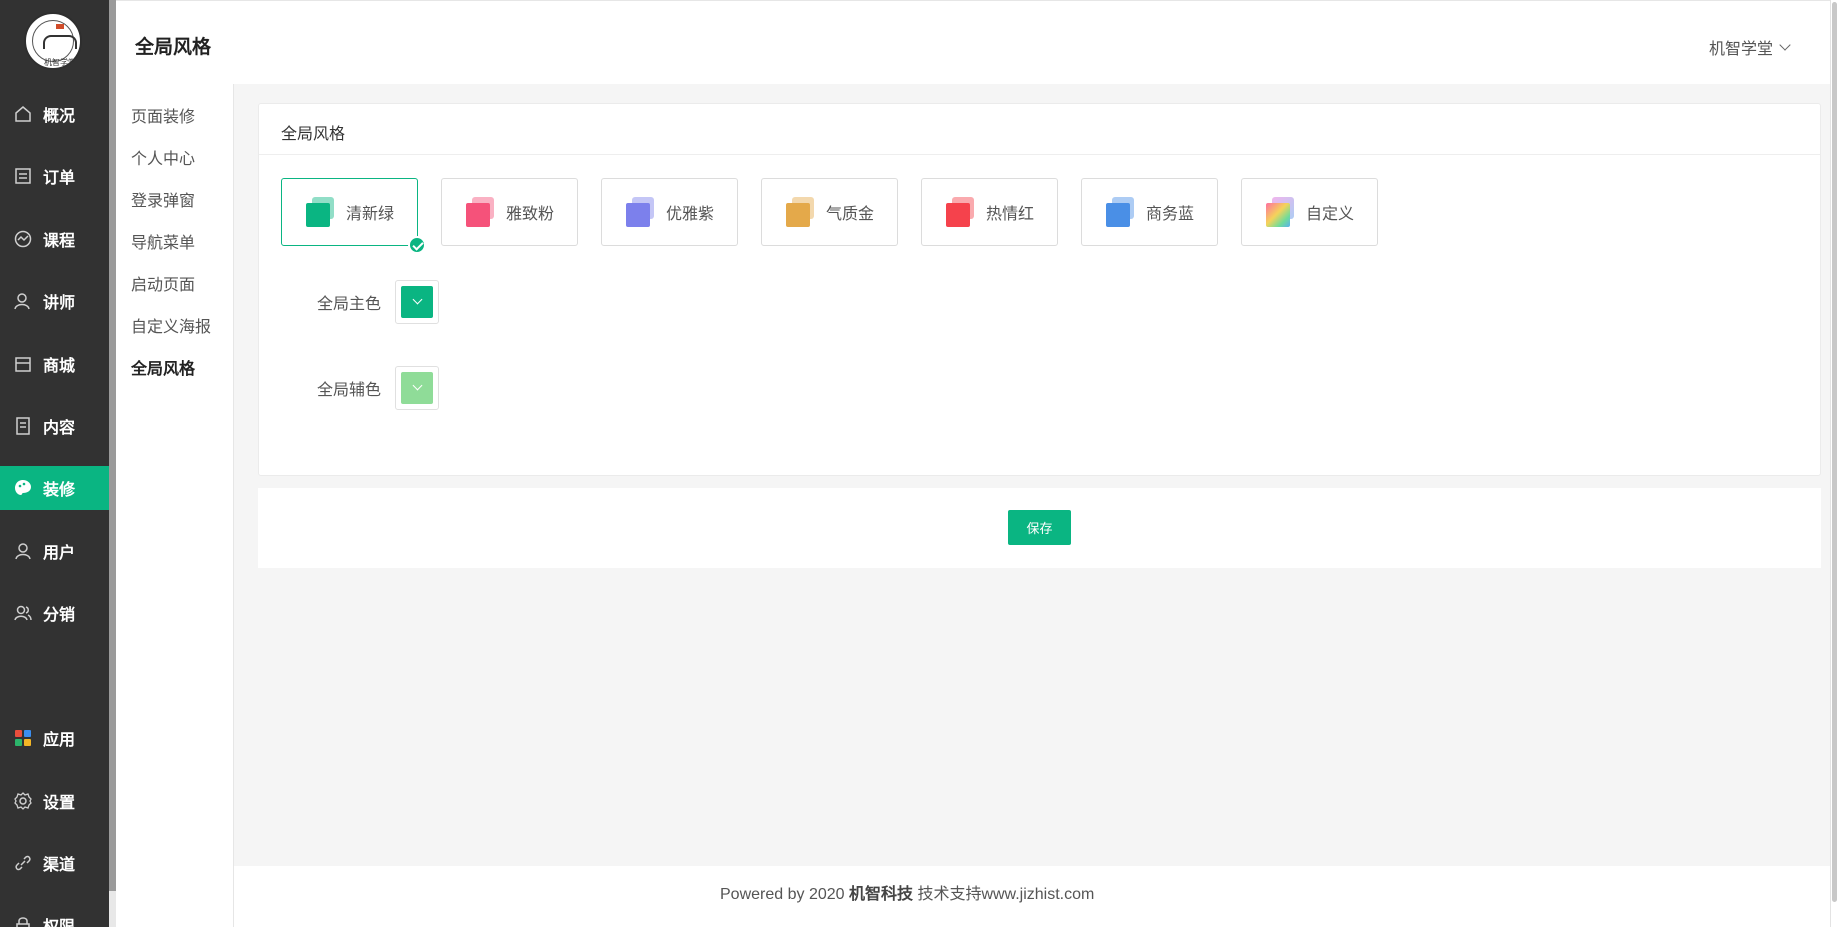 This screenshot has height=927, width=1838. I want to click on nav-item-decorate: 装修, so click(54, 488).